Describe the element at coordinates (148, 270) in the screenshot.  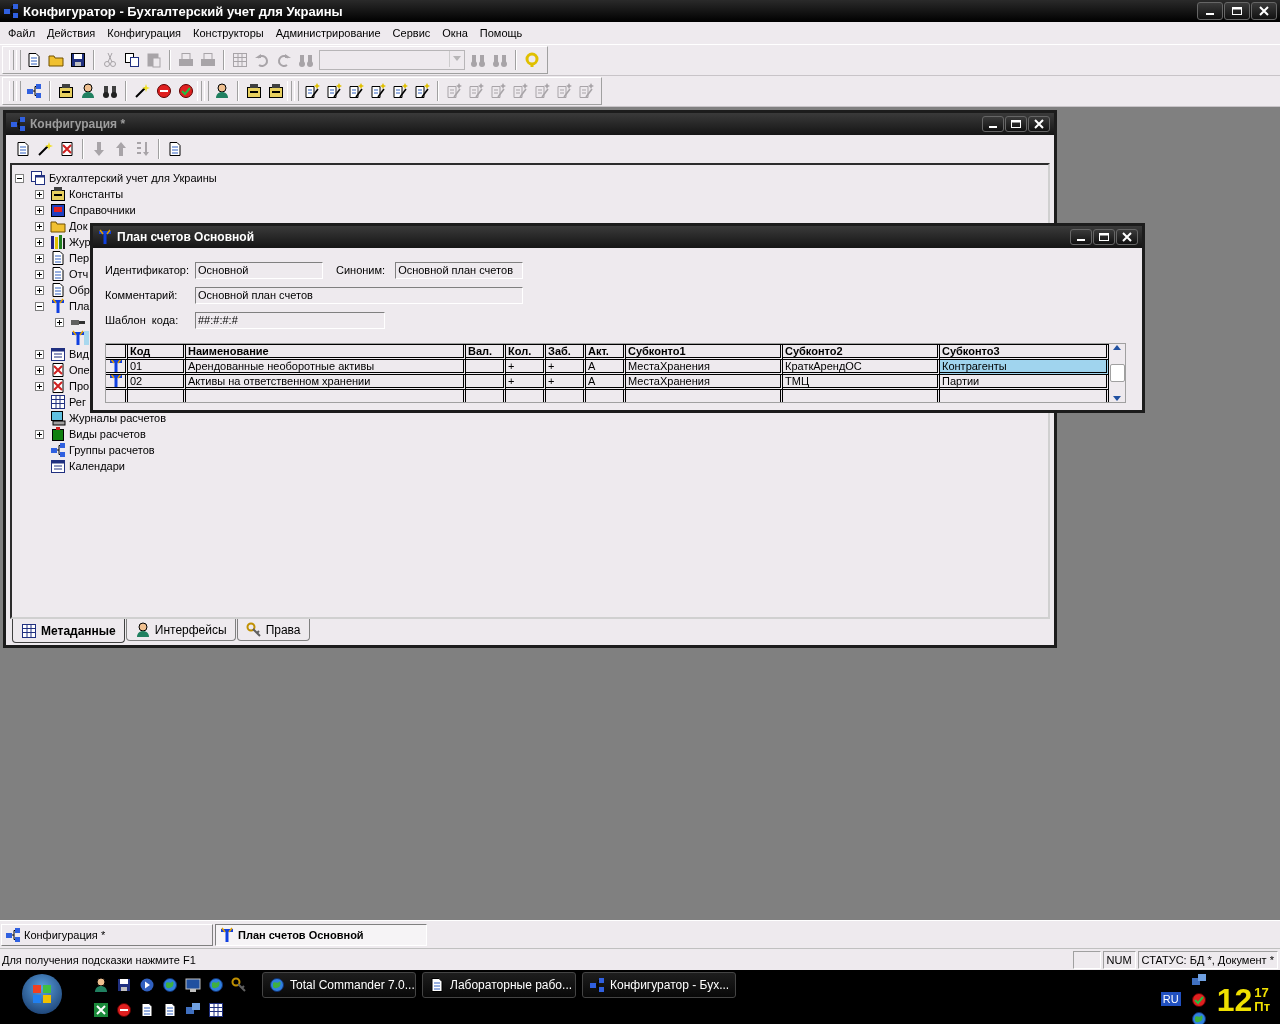
I see `field-label: Идентификатор:` at that location.